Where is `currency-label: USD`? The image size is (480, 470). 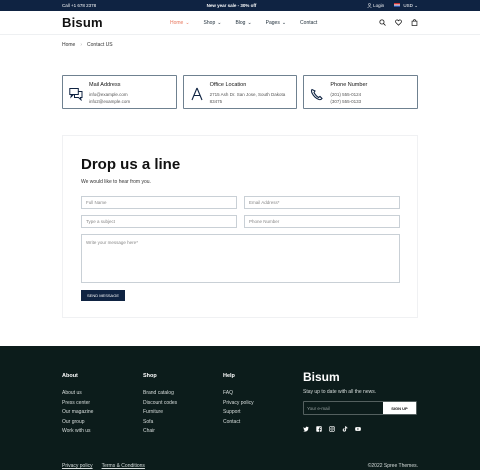 currency-label: USD is located at coordinates (408, 5).